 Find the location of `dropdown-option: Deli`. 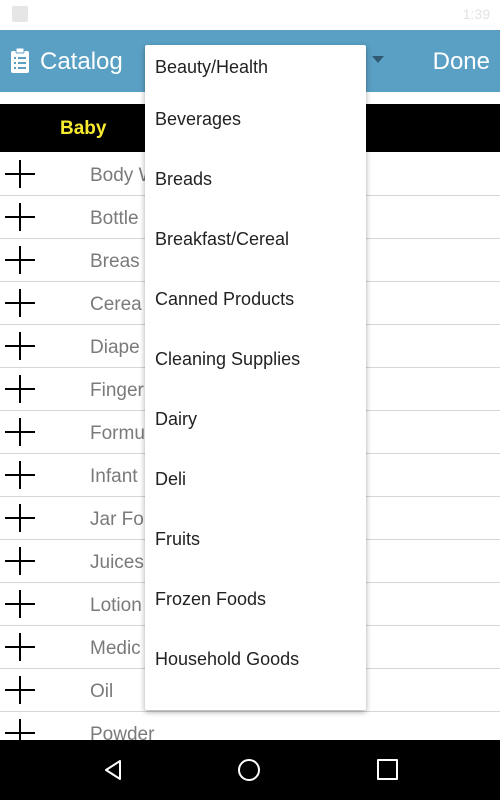

dropdown-option: Deli is located at coordinates (255, 479).